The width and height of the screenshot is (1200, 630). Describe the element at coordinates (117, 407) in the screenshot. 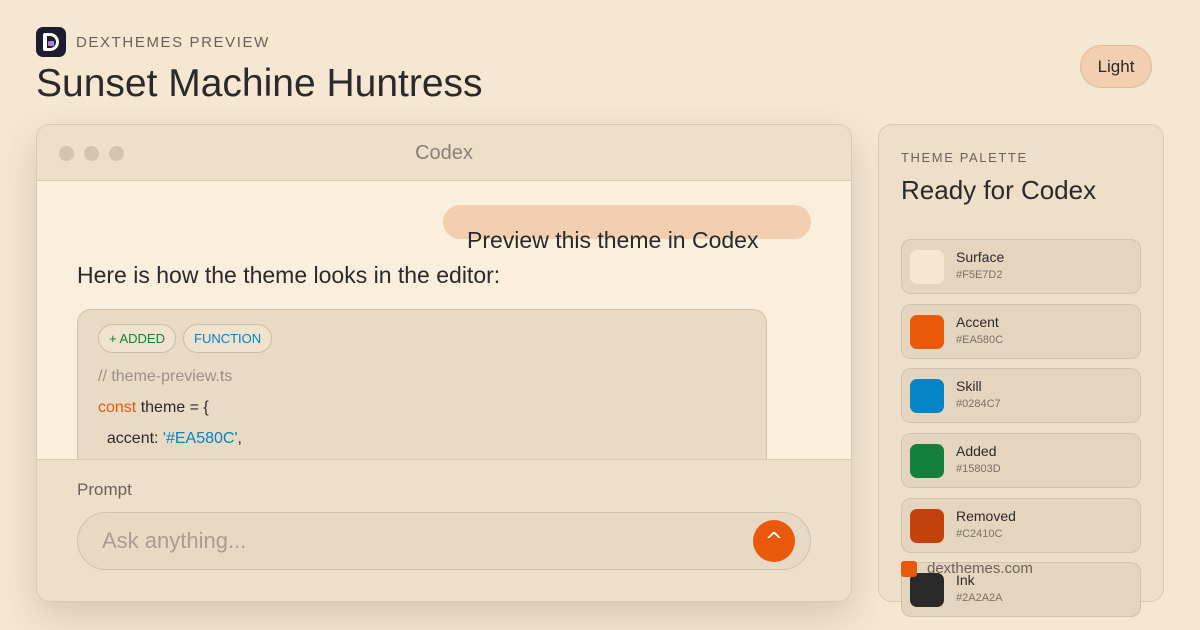

I see `code-keyword: const` at that location.